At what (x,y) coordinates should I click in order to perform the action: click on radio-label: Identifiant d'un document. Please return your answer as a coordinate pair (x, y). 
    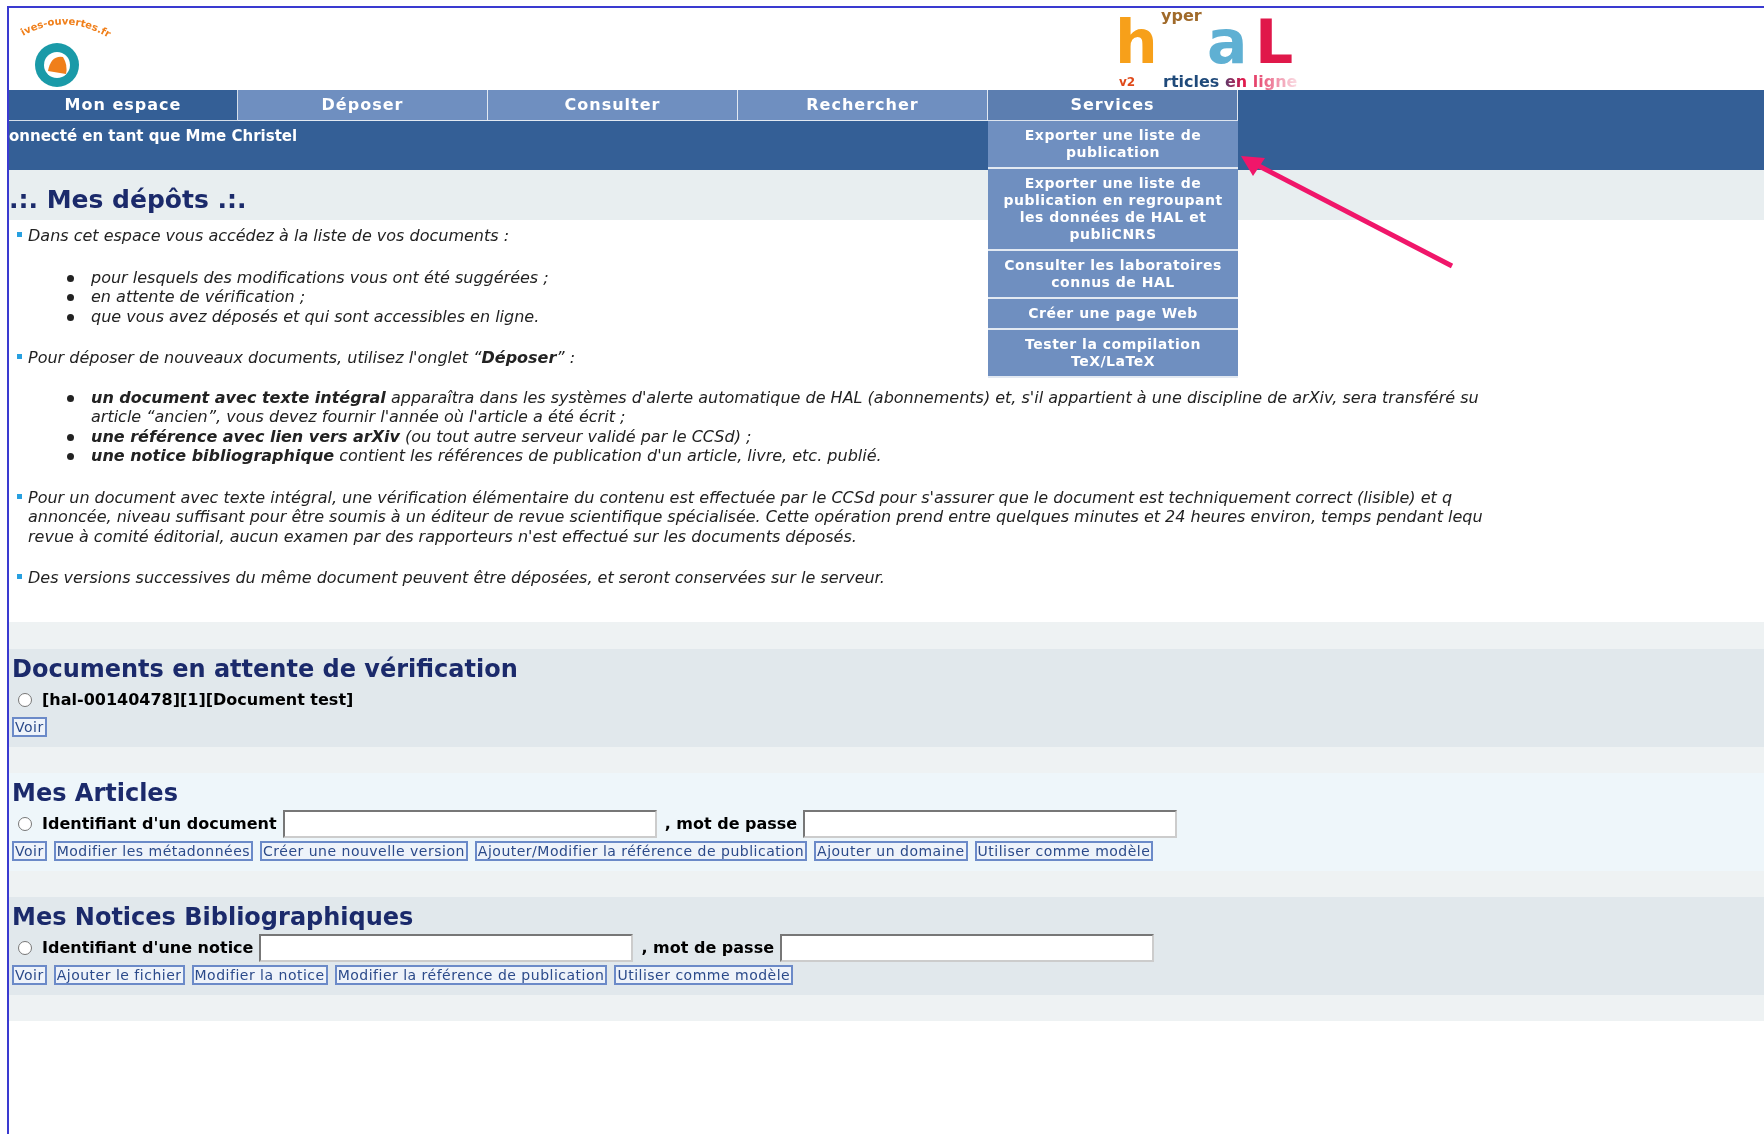
    Looking at the image, I should click on (159, 823).